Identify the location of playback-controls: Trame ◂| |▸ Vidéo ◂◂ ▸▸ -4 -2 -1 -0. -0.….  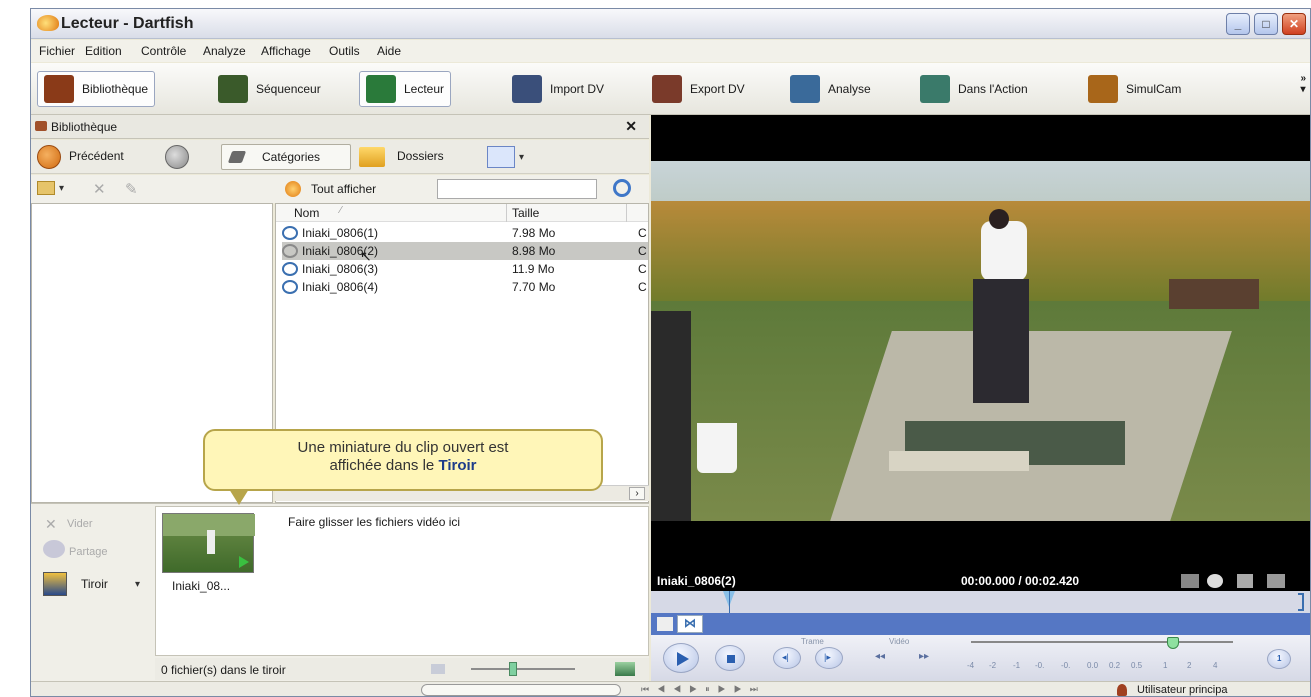
(980, 658).